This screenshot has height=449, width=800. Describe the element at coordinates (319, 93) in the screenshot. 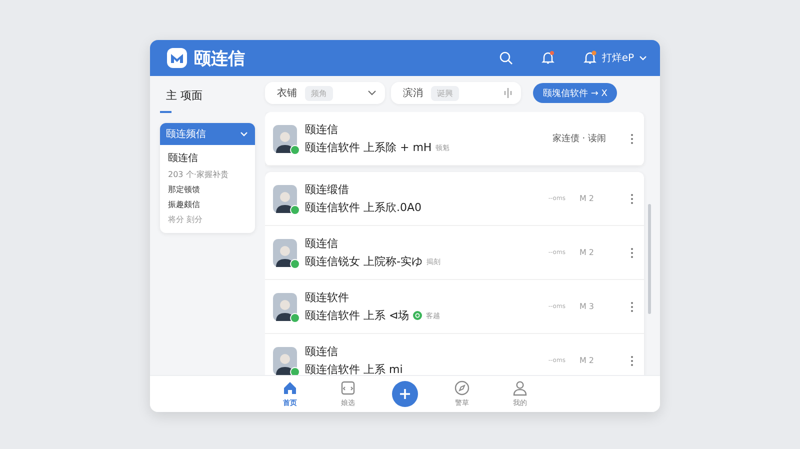

I see `filter-chip: 频角` at that location.